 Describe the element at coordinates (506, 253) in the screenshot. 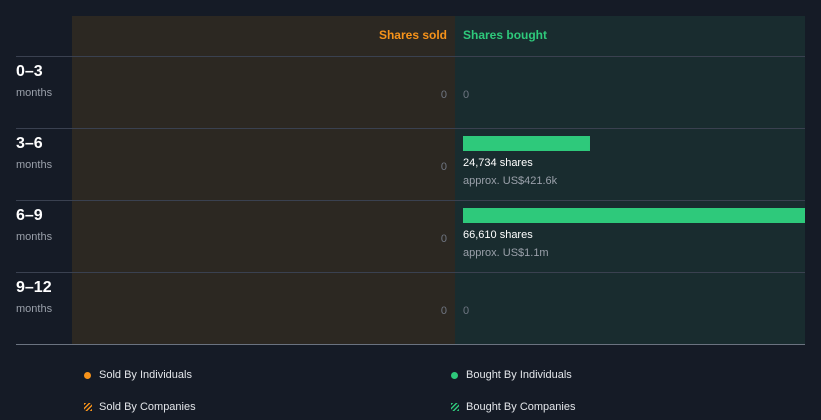

I see `bought-approx-label: approx. US$1.1m` at that location.